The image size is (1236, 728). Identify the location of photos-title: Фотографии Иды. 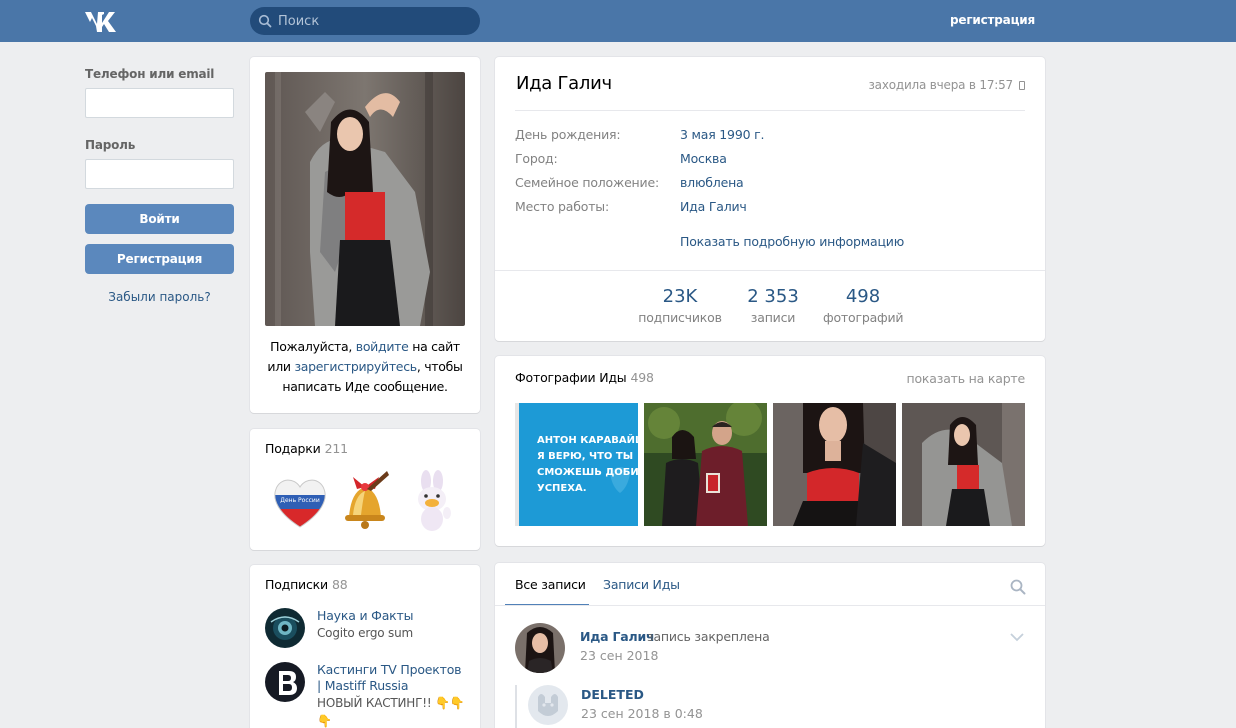
(571, 377).